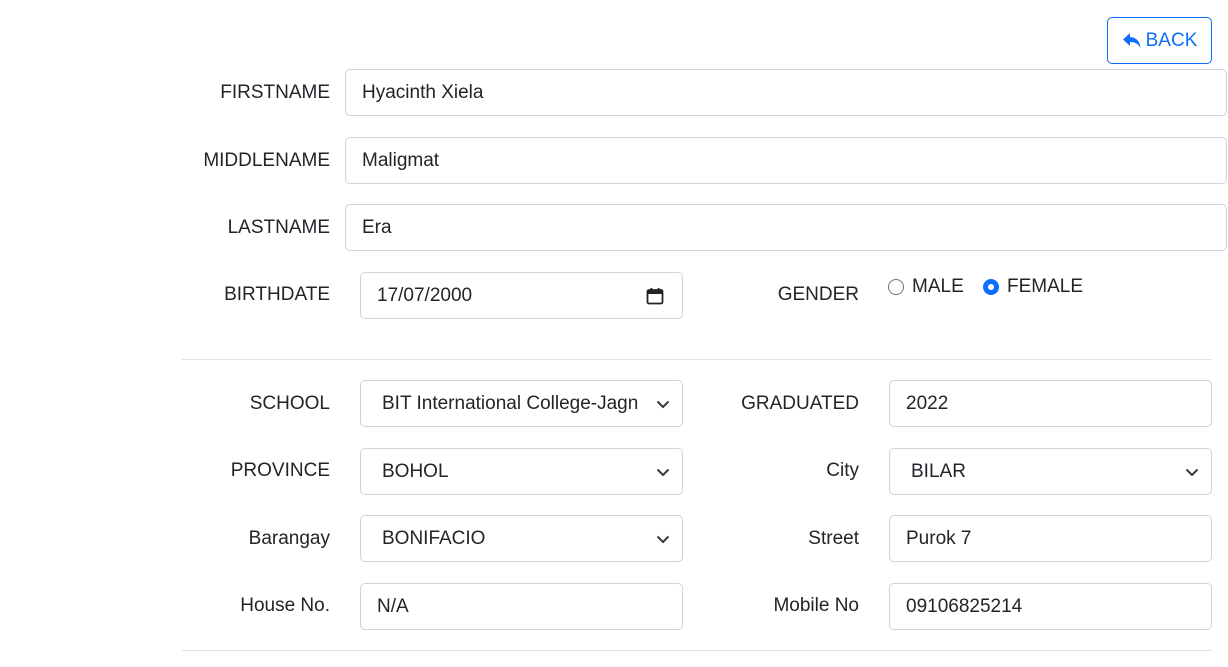  What do you see at coordinates (1050, 471) in the screenshot?
I see `city-select: BILAR` at bounding box center [1050, 471].